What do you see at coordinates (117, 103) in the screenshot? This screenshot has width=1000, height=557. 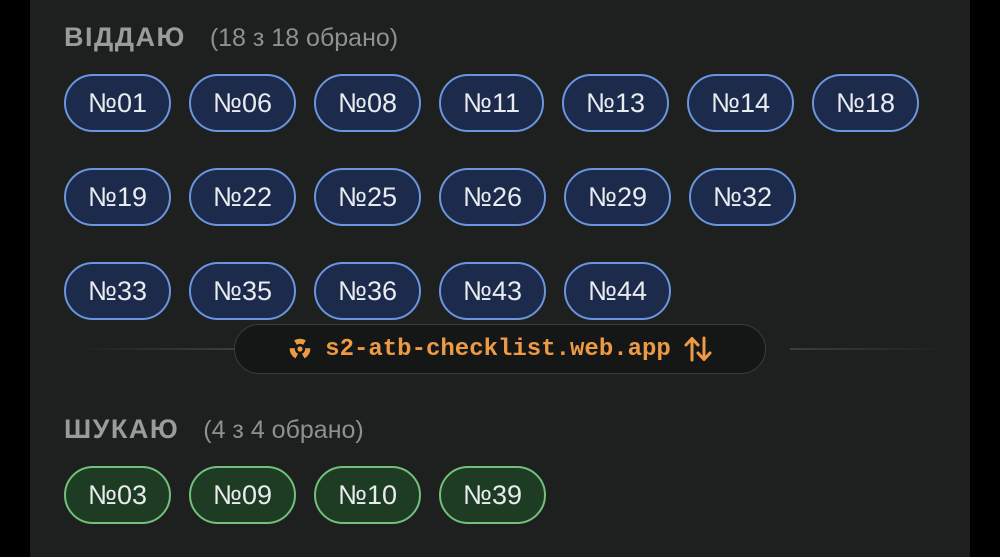 I see `give-chip: №01` at bounding box center [117, 103].